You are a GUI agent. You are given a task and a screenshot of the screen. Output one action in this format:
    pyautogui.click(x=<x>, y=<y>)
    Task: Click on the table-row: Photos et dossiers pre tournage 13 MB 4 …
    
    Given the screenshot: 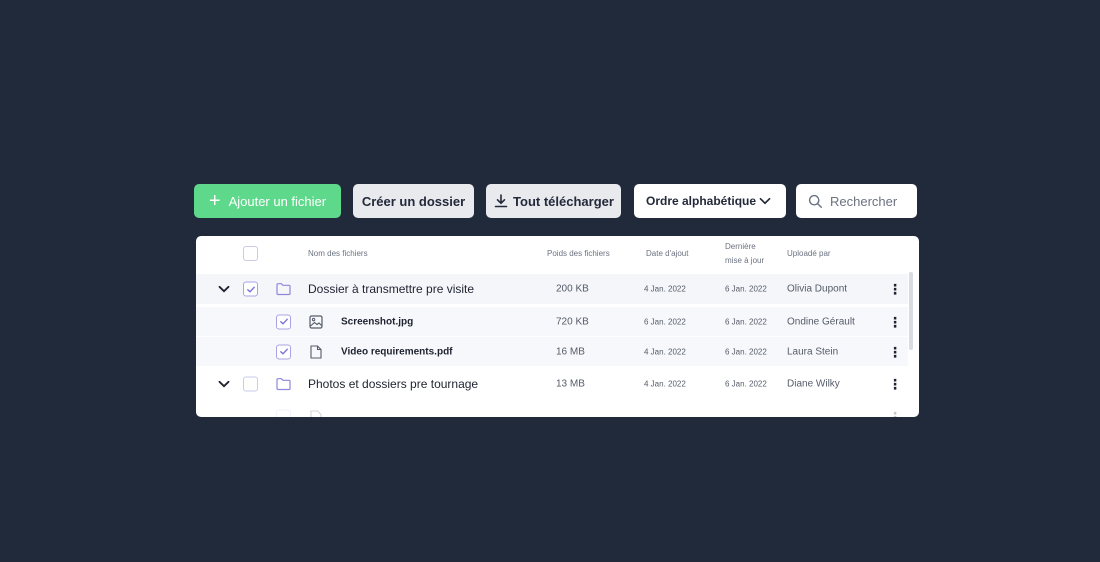 What is the action you would take?
    pyautogui.click(x=552, y=384)
    